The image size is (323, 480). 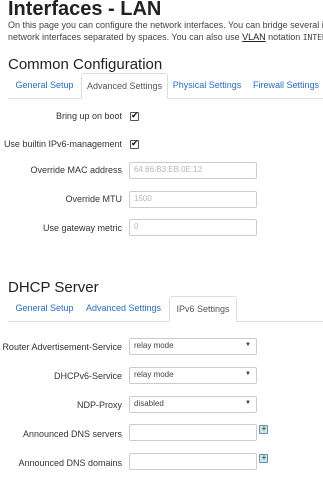 What do you see at coordinates (53, 287) in the screenshot?
I see `dhcp-server-title: DHCP Server` at bounding box center [53, 287].